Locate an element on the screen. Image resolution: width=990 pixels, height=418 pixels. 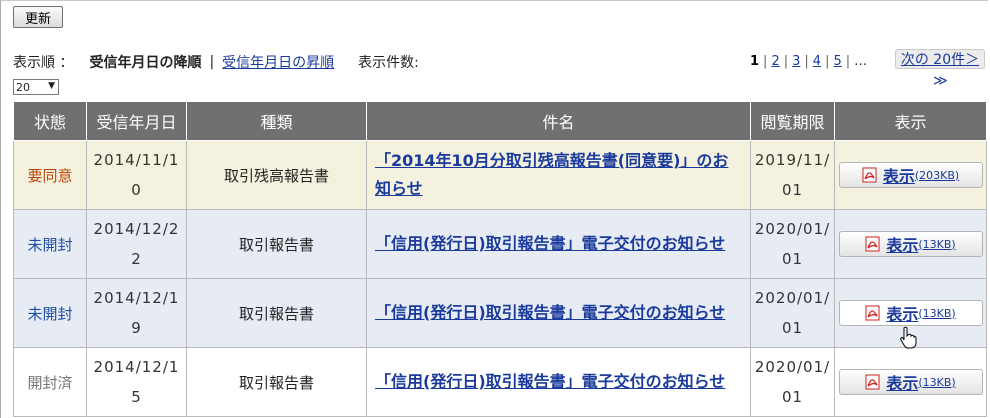
page-2-link: 2 is located at coordinates (775, 61).